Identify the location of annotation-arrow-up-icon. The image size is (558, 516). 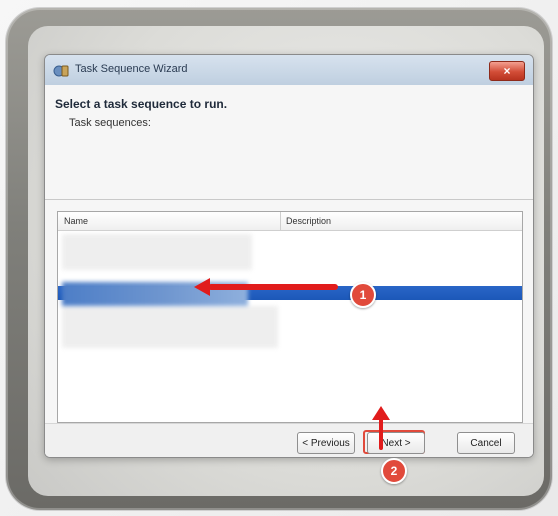
(381, 428).